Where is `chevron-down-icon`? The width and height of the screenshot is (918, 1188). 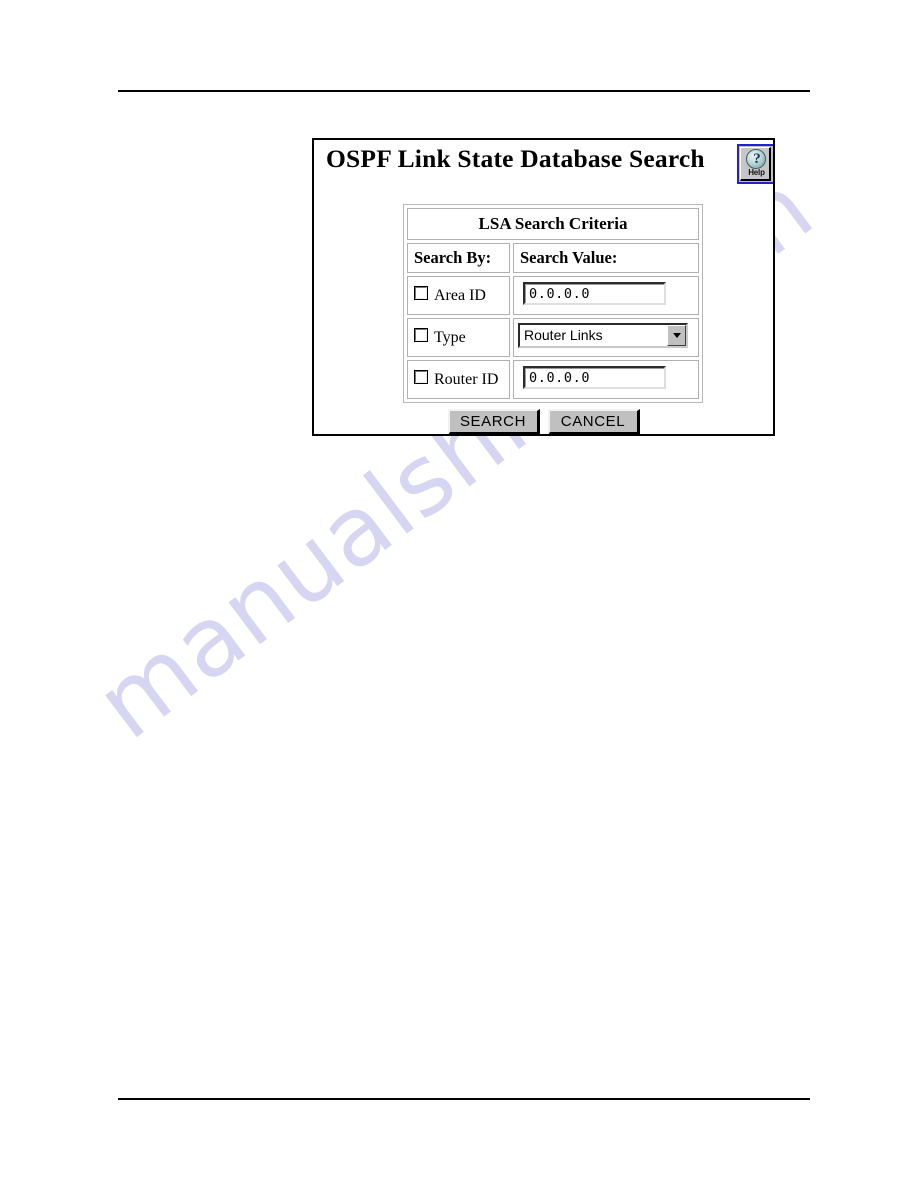 chevron-down-icon is located at coordinates (676, 335).